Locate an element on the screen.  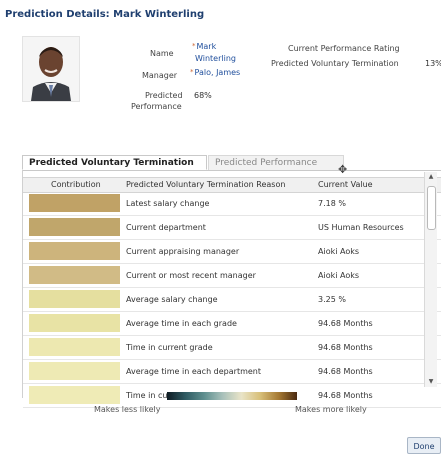
tab-predicted-performance: Predicted Performance is located at coordinates (276, 162).